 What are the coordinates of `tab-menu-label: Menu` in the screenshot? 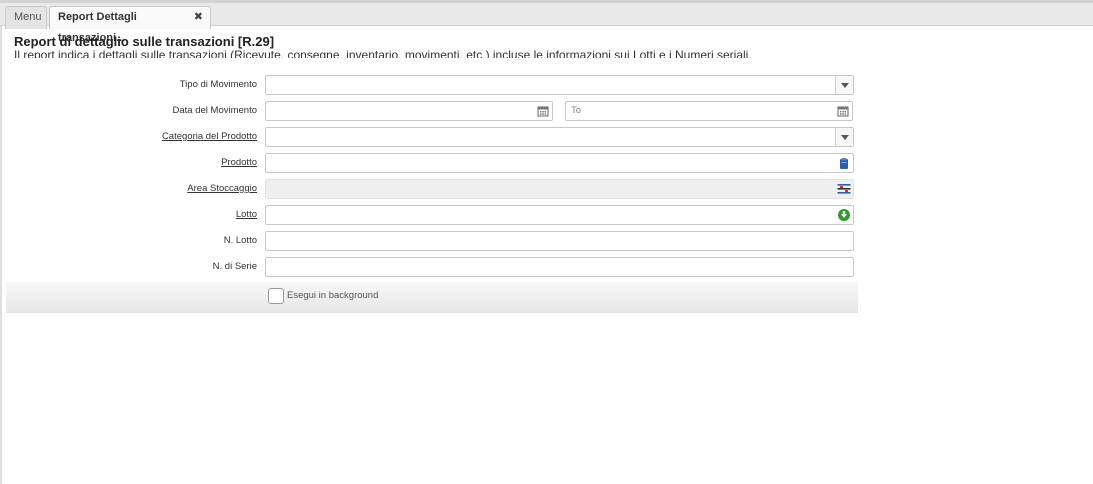 It's located at (28, 17).